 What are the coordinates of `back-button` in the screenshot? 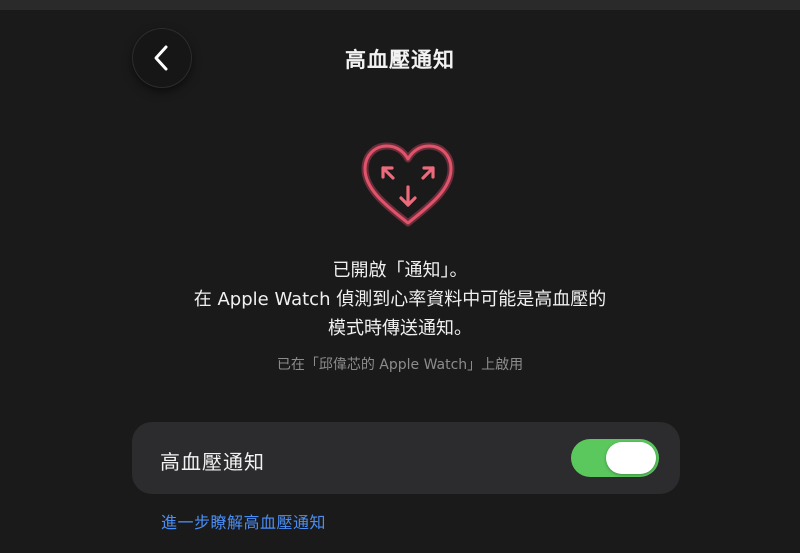 It's located at (162, 58).